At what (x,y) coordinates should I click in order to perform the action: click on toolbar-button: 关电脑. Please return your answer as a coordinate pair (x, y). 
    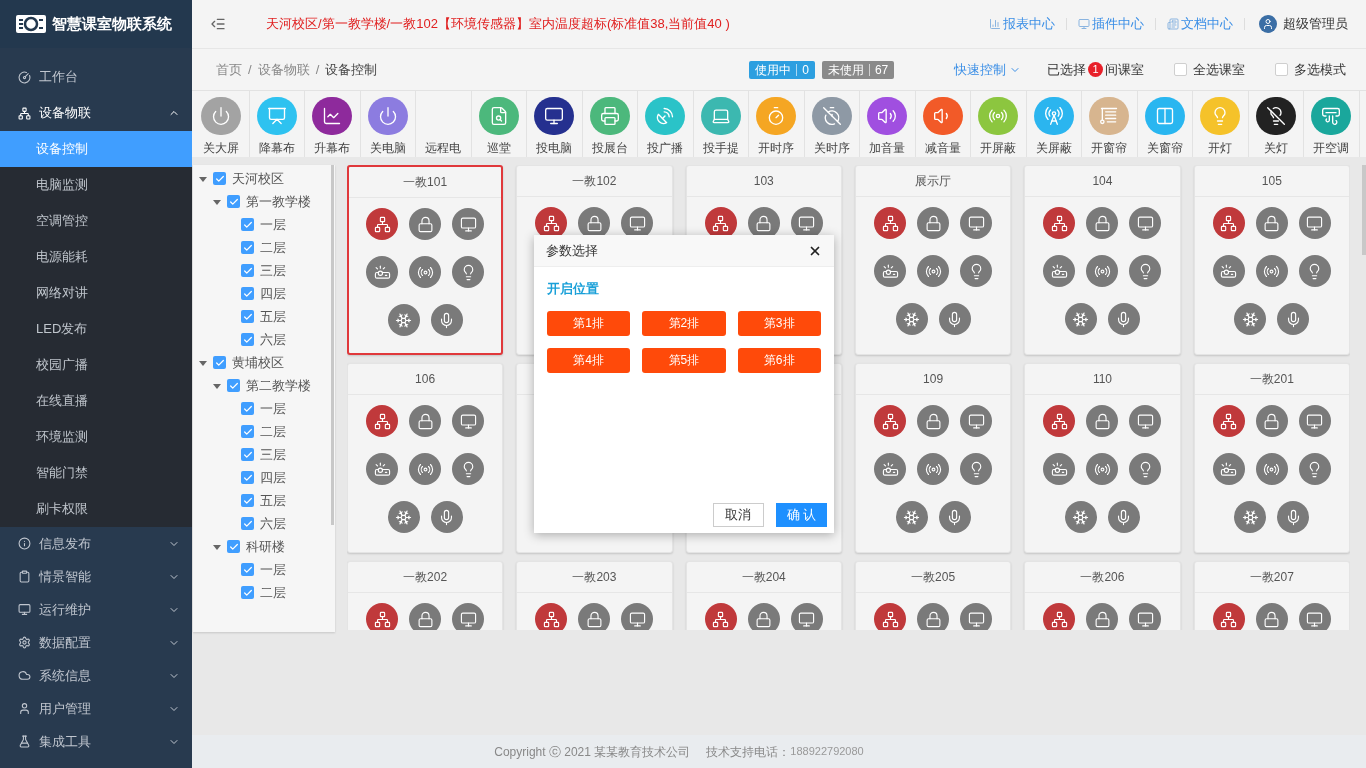
    Looking at the image, I should click on (388, 124).